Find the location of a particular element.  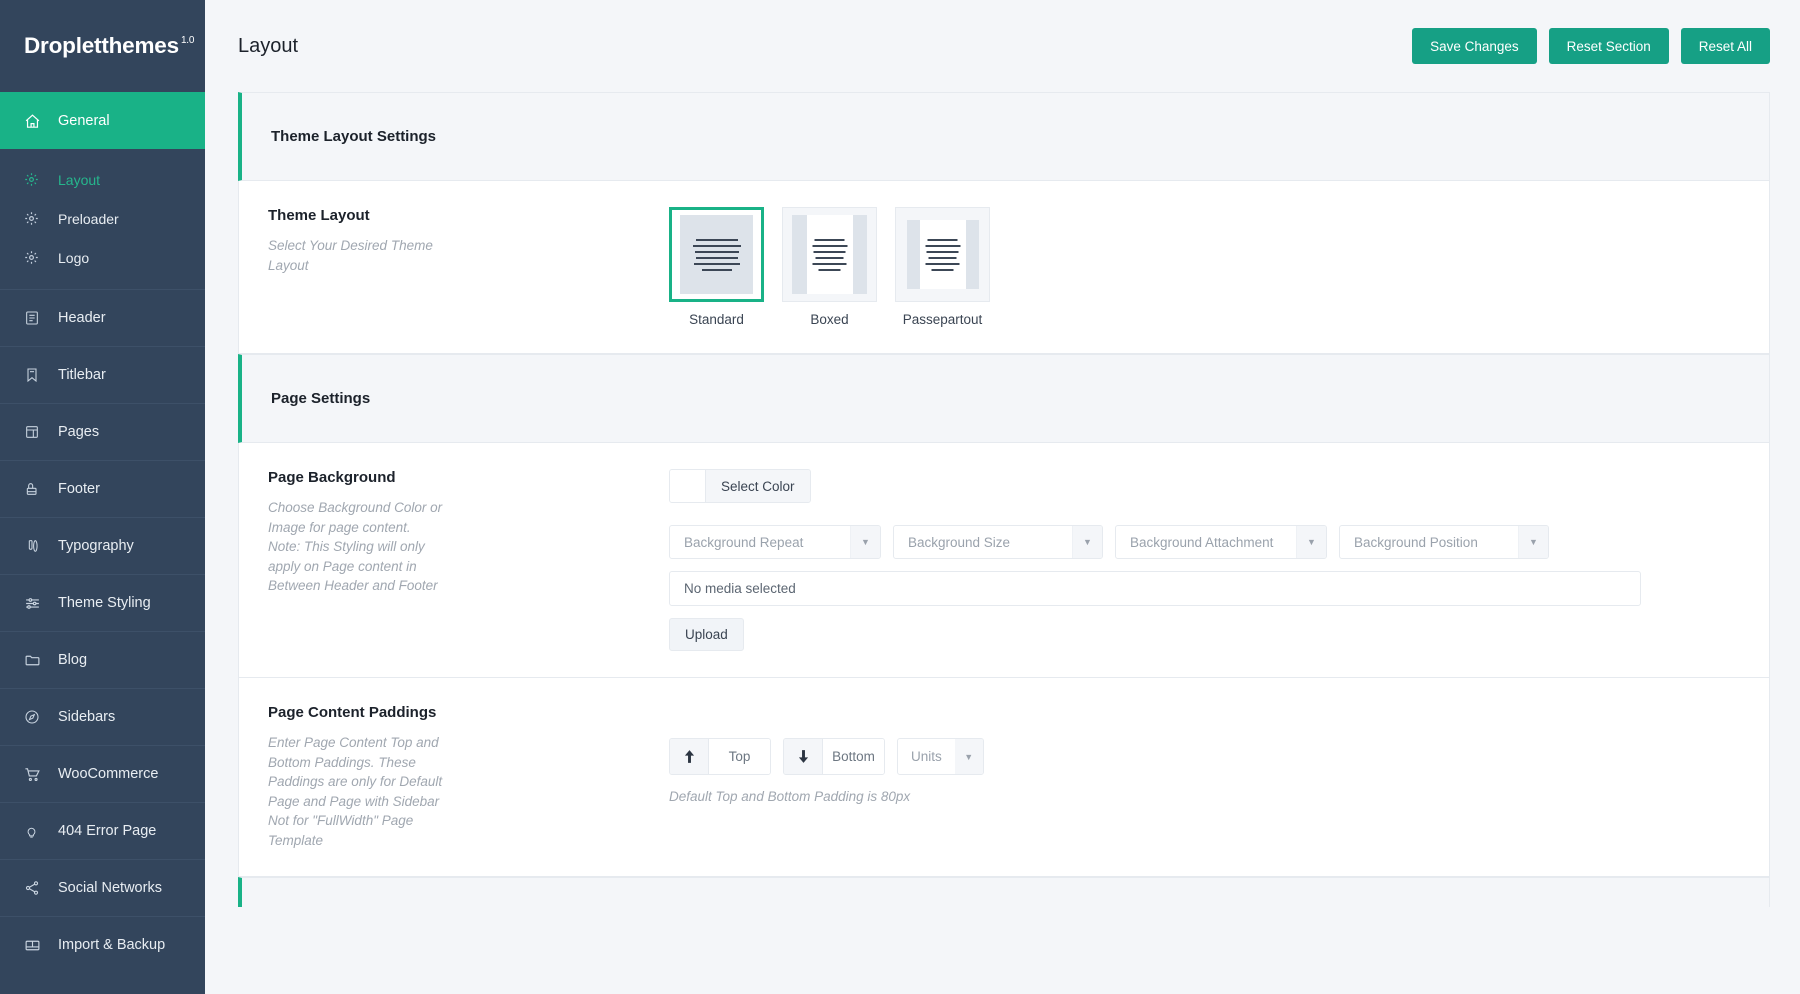

select-value: Background Size is located at coordinates (959, 542).